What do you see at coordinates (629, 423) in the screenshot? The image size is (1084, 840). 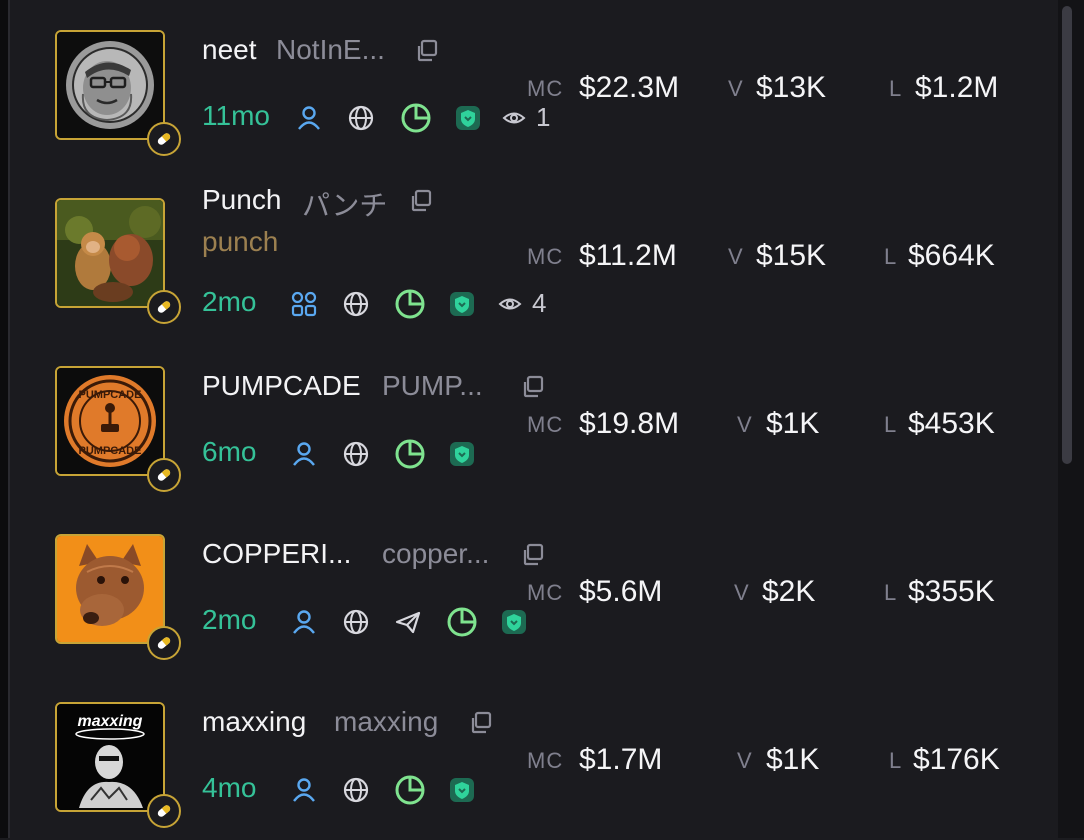 I see `market-cap-value: $19.8M` at bounding box center [629, 423].